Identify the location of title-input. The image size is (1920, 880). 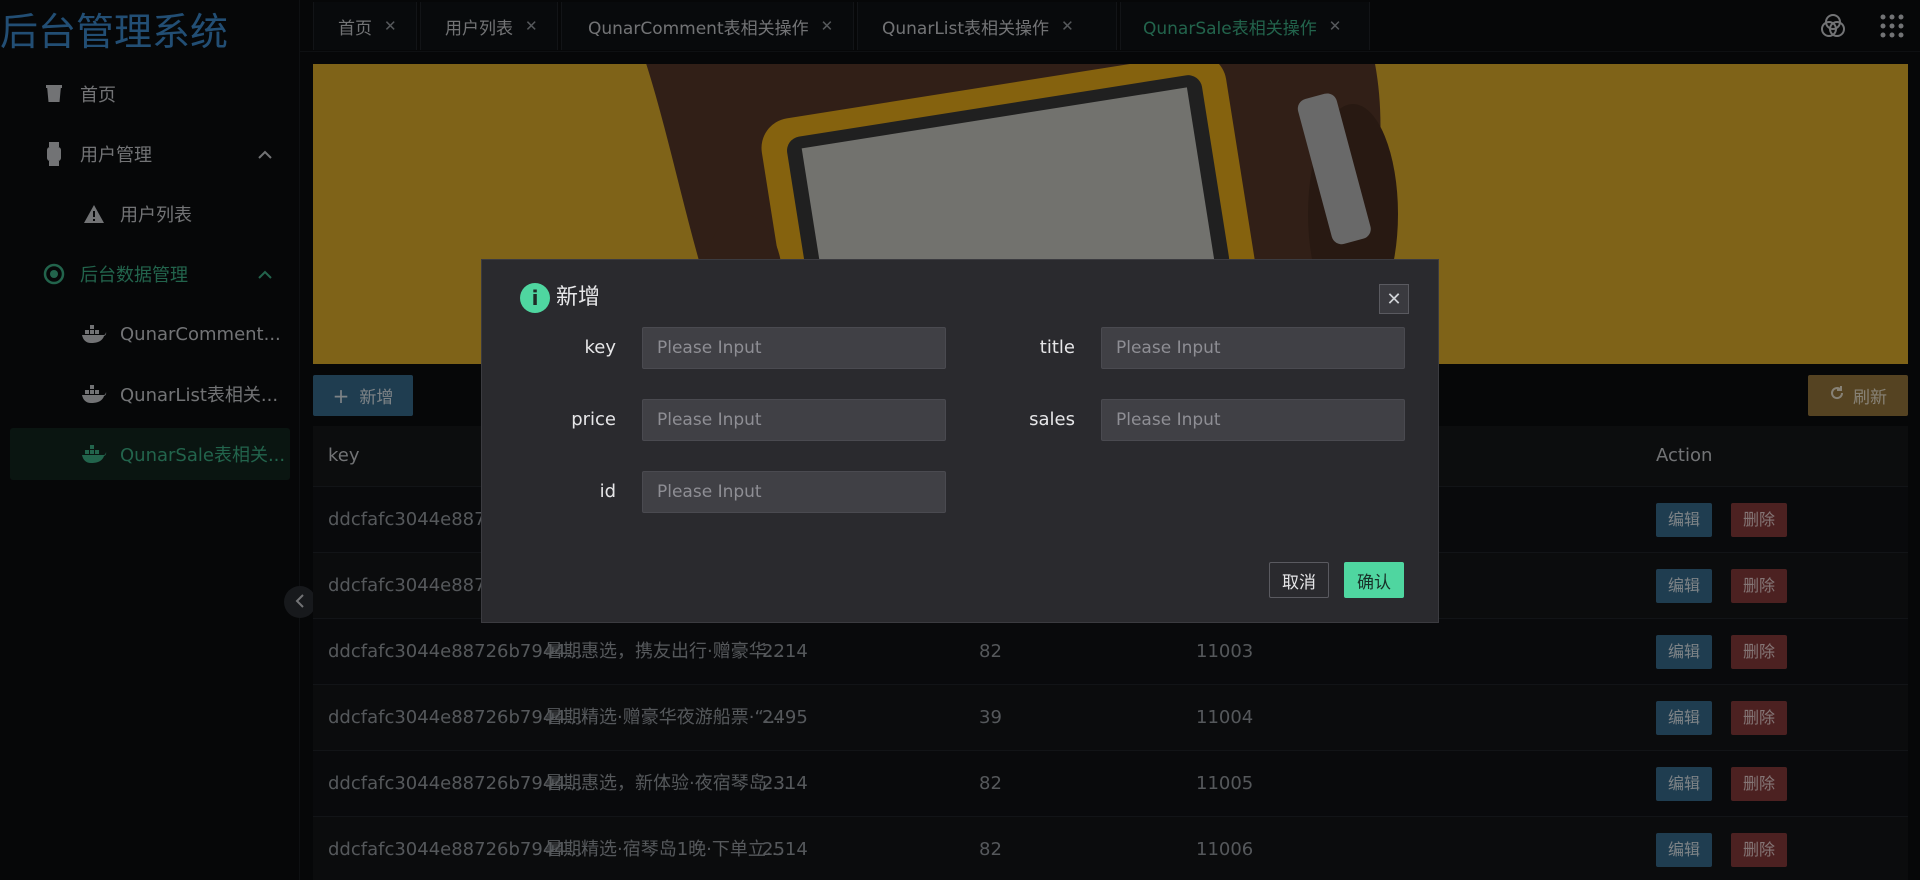
(1253, 348).